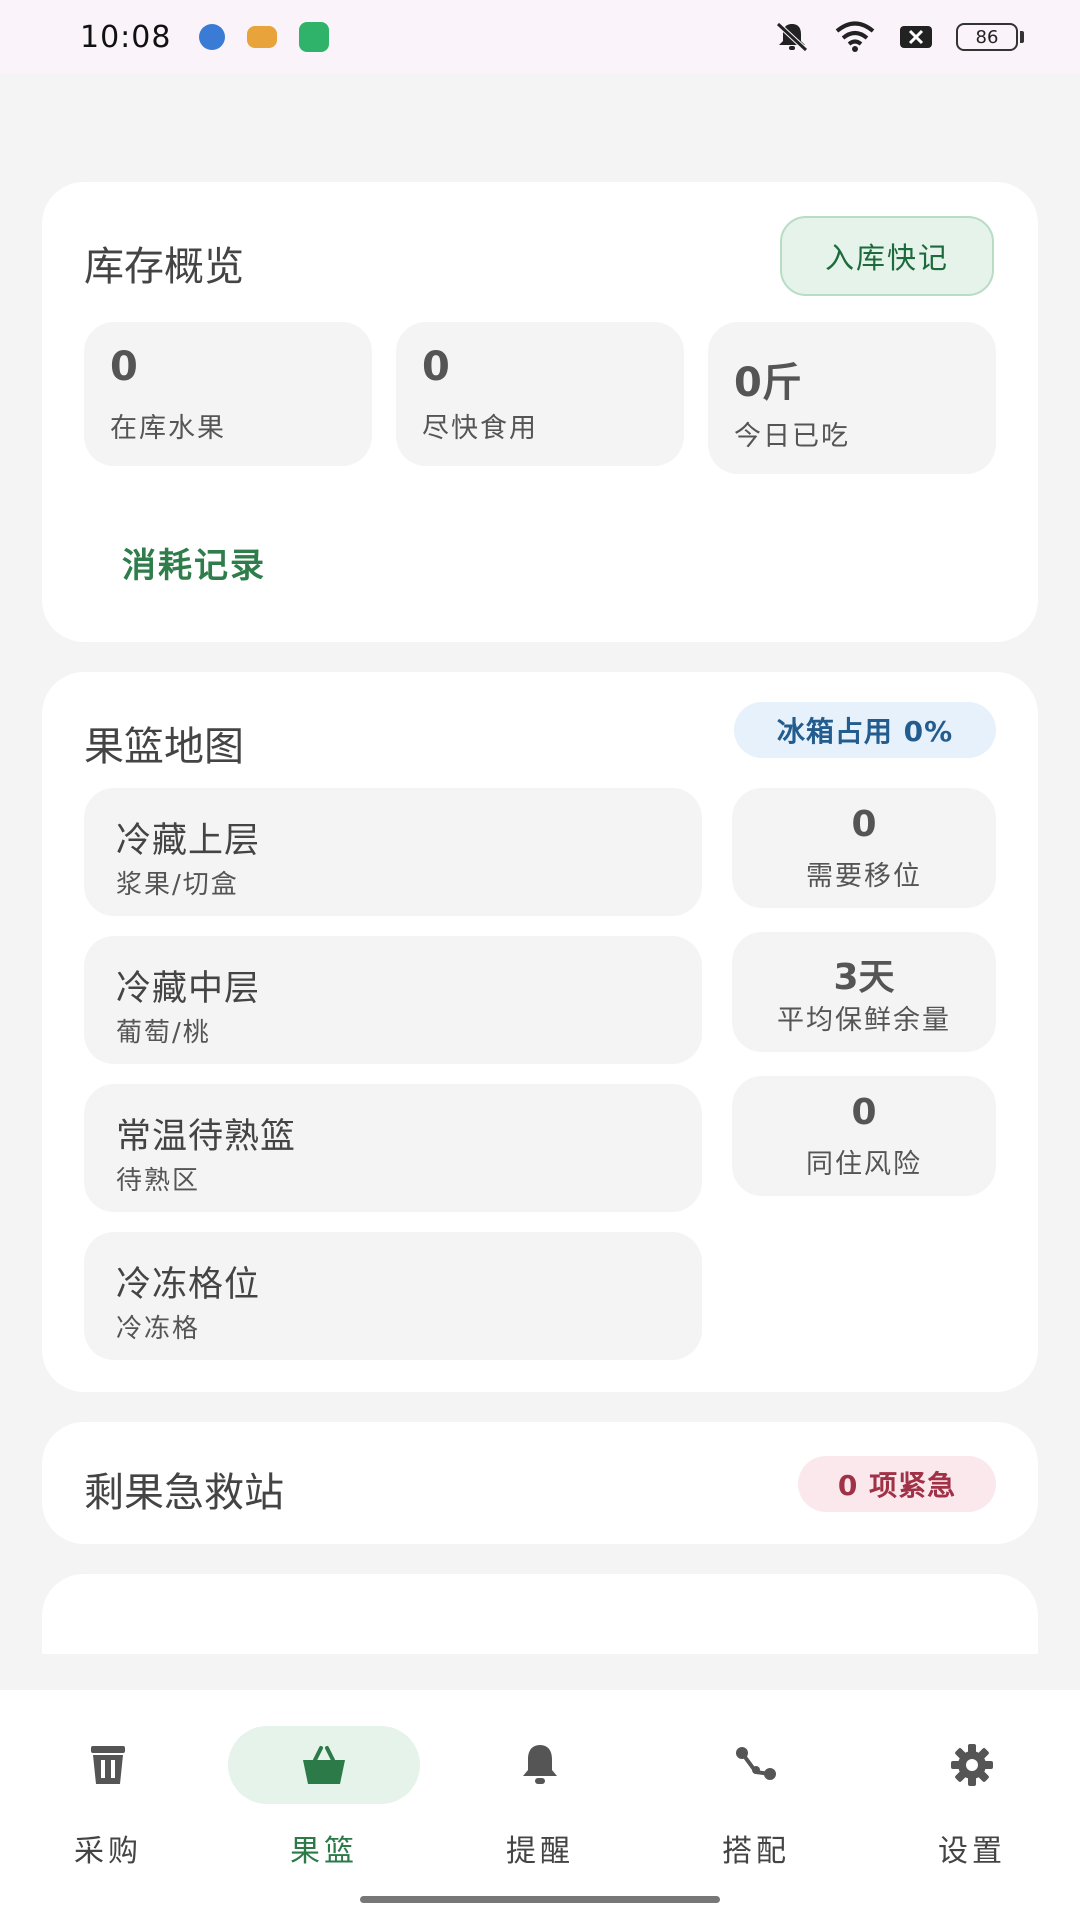 The width and height of the screenshot is (1080, 1920). I want to click on zone-name: 常温待熟篮, so click(206, 1137).